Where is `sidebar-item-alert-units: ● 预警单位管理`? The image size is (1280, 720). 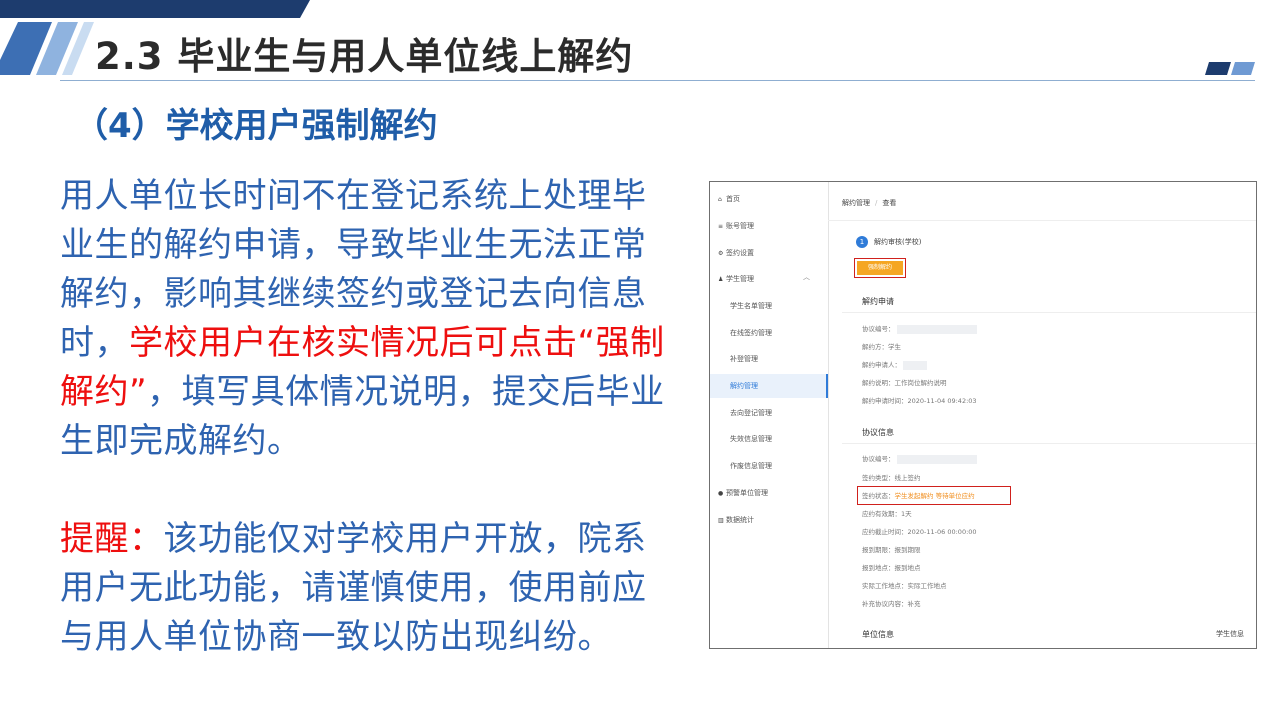
sidebar-item-alert-units: ● 预警单位管理 is located at coordinates (743, 493).